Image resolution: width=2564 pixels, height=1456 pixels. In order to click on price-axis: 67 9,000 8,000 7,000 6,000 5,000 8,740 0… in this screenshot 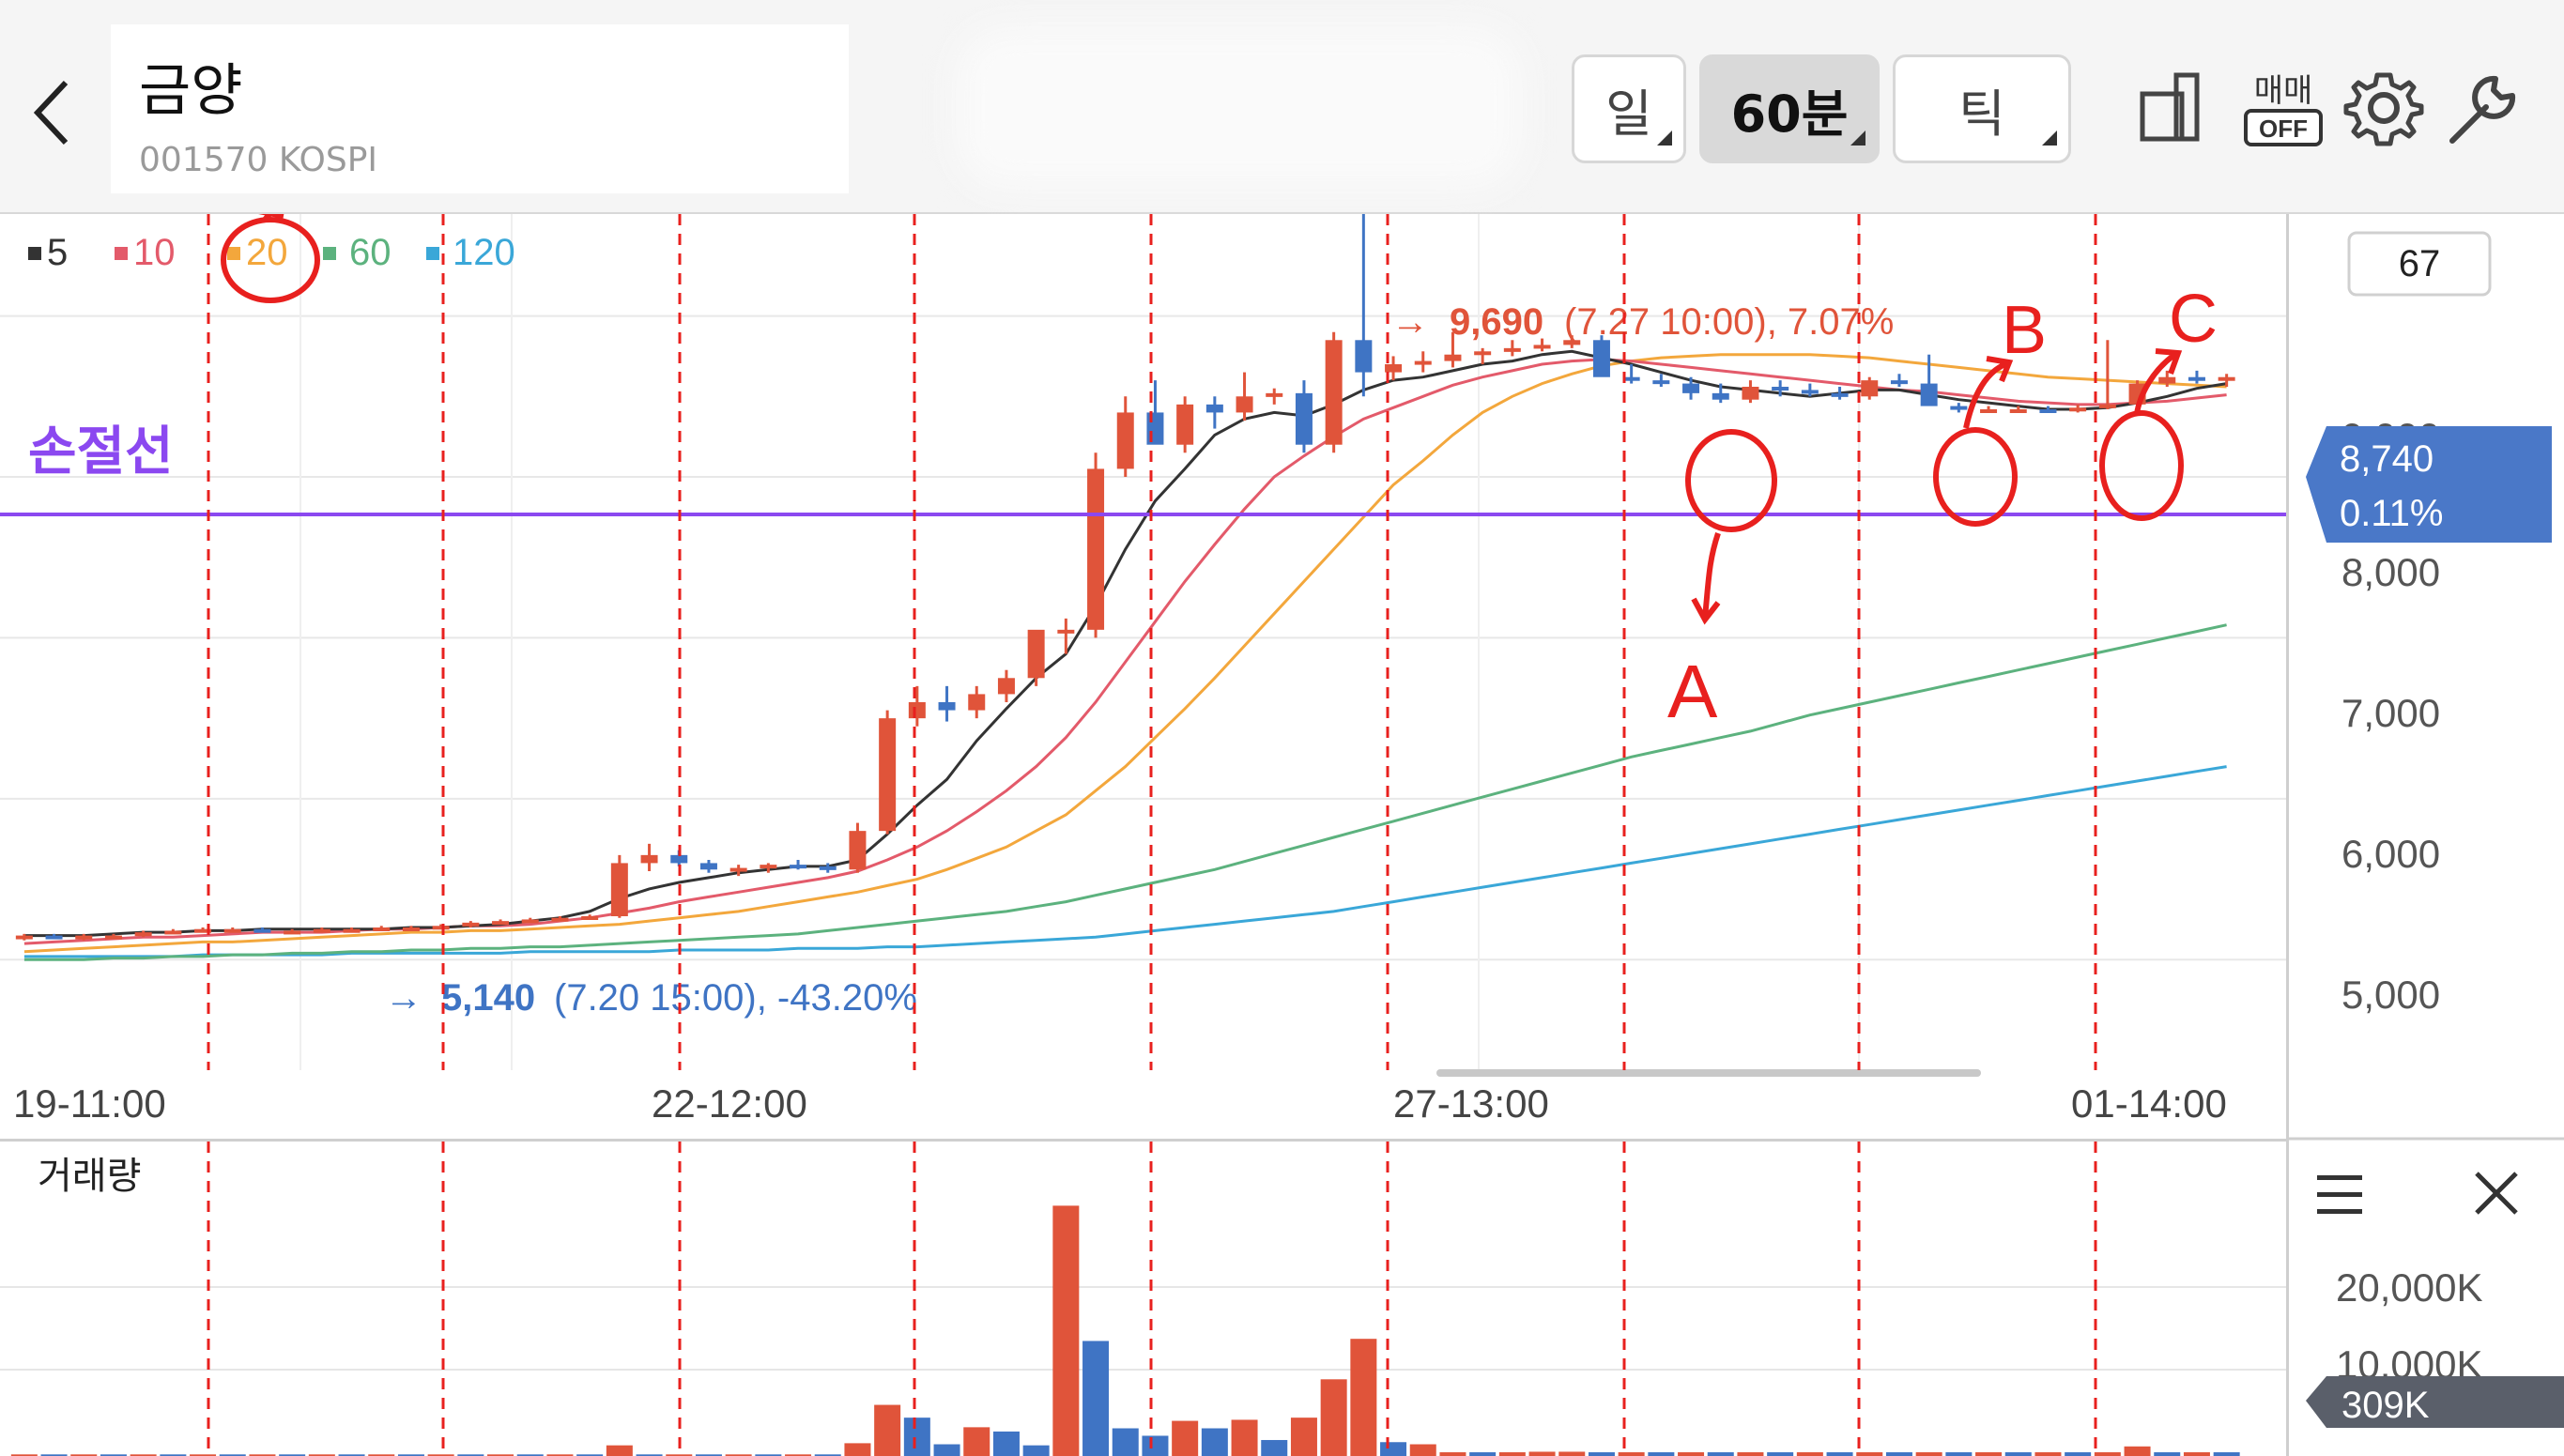, I will do `click(2425, 835)`.